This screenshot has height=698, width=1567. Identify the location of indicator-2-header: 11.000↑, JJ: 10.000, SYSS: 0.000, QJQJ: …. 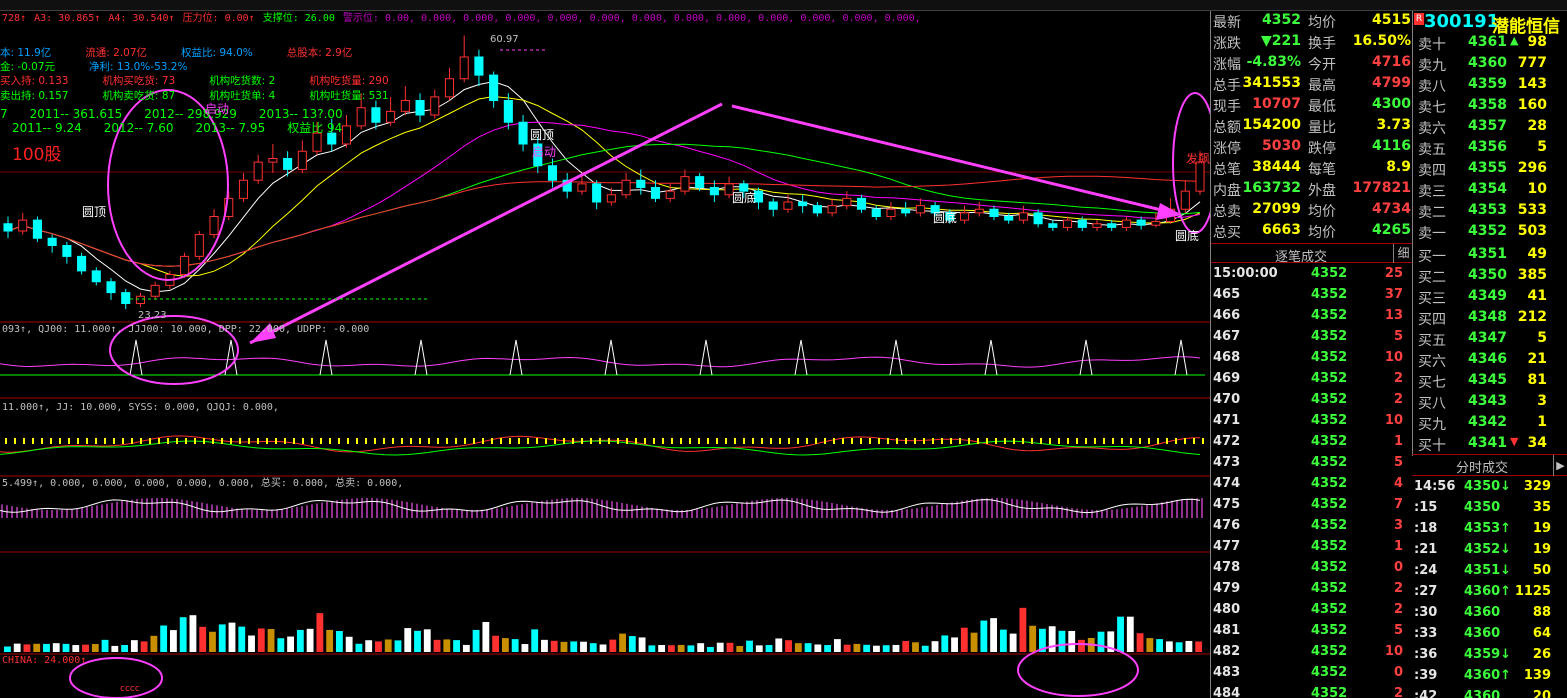
(140, 407).